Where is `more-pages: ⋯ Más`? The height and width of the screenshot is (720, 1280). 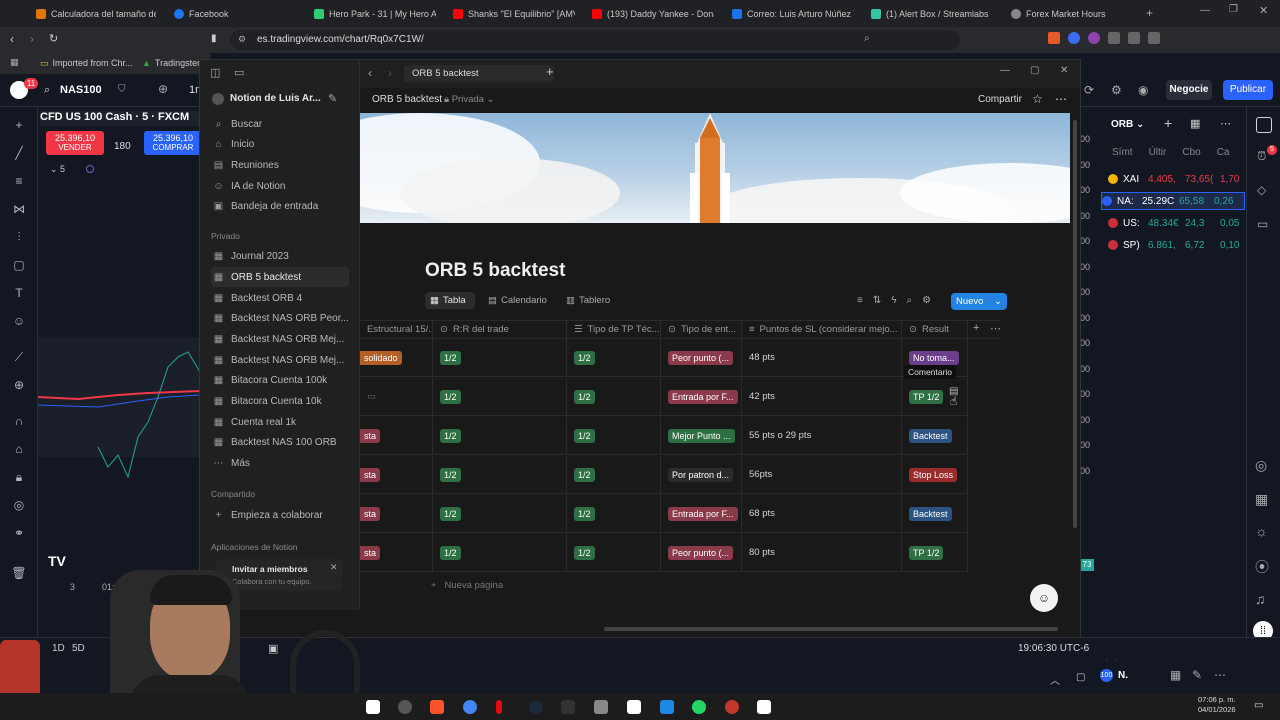
more-pages: ⋯ Más is located at coordinates (280, 463).